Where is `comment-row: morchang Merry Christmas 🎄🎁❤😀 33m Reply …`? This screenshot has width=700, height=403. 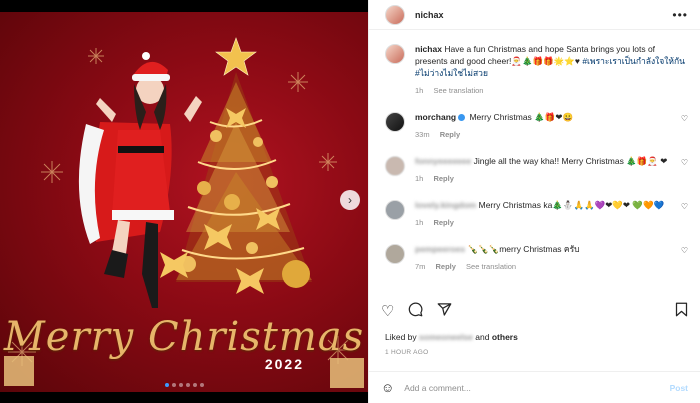 comment-row: morchang Merry Christmas 🎄🎁❤😀 33m Reply … is located at coordinates (536, 126).